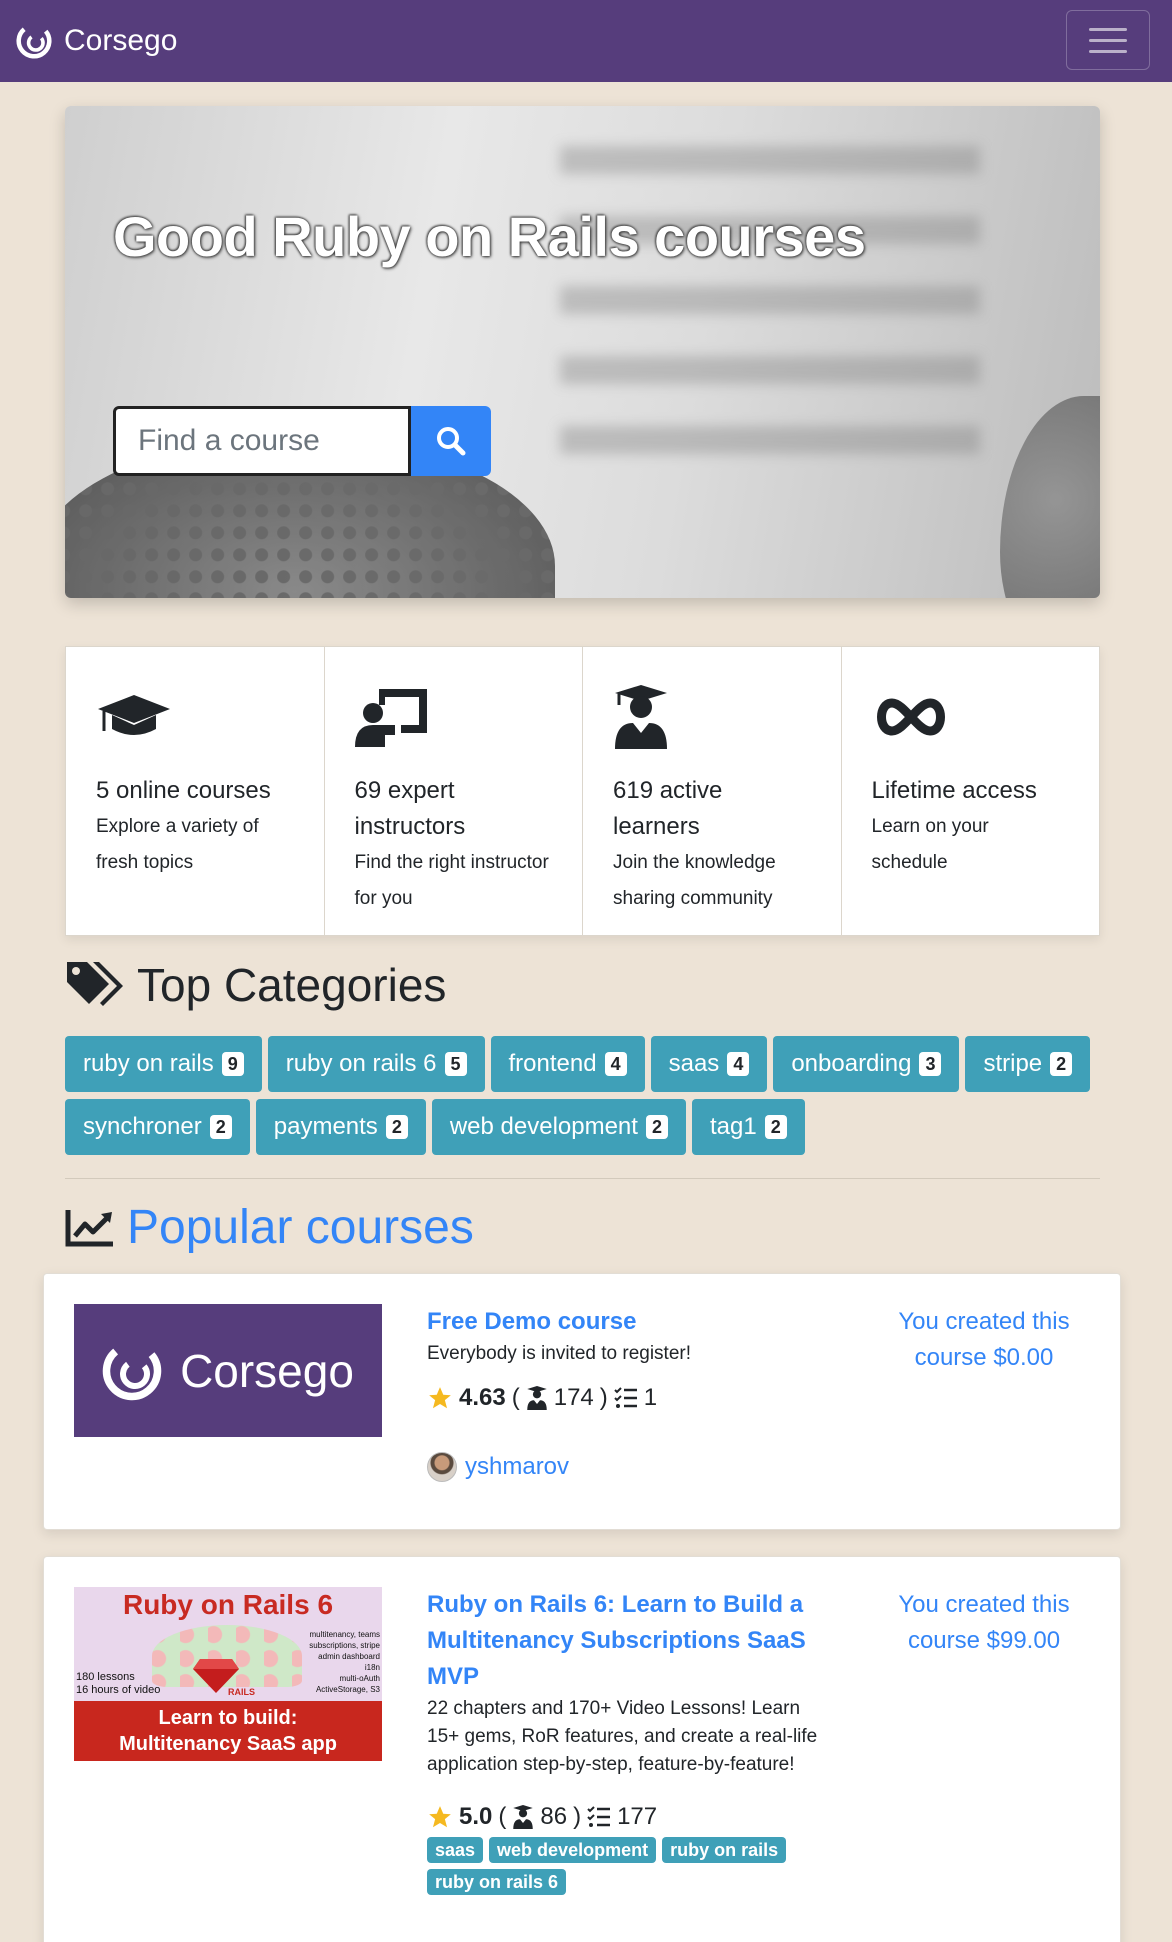 This screenshot has height=1942, width=1172. What do you see at coordinates (930, 844) in the screenshot?
I see `feature-desc: Learn on your schedule` at bounding box center [930, 844].